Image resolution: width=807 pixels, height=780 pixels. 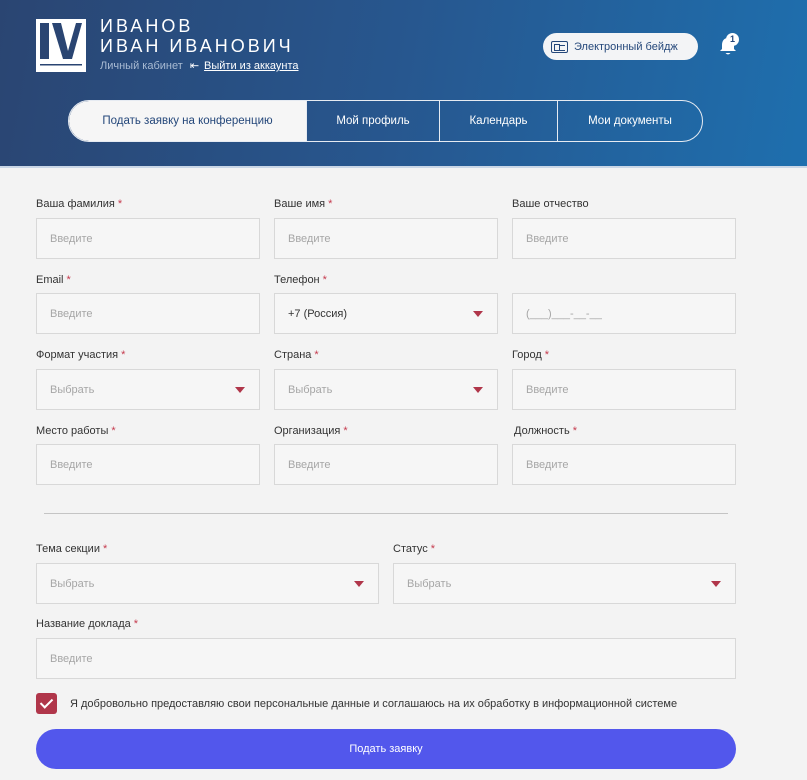 What do you see at coordinates (372, 121) in the screenshot?
I see `tab-my-profile: Мой профиль` at bounding box center [372, 121].